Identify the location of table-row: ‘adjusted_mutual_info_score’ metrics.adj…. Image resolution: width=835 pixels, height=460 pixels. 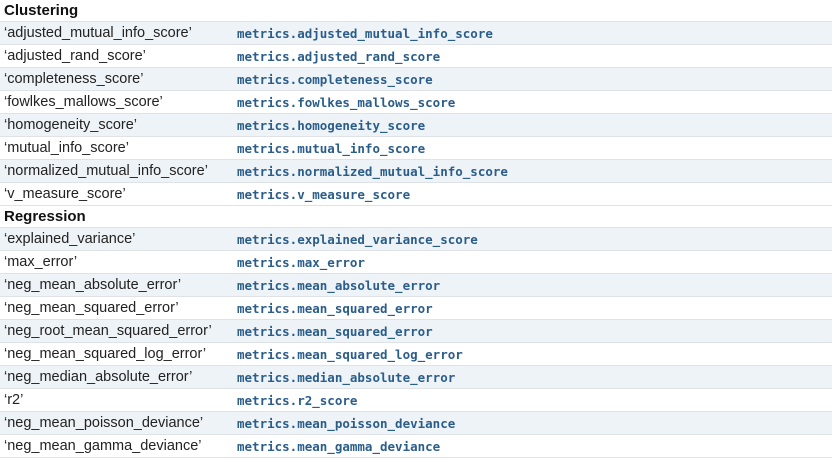
(416, 33).